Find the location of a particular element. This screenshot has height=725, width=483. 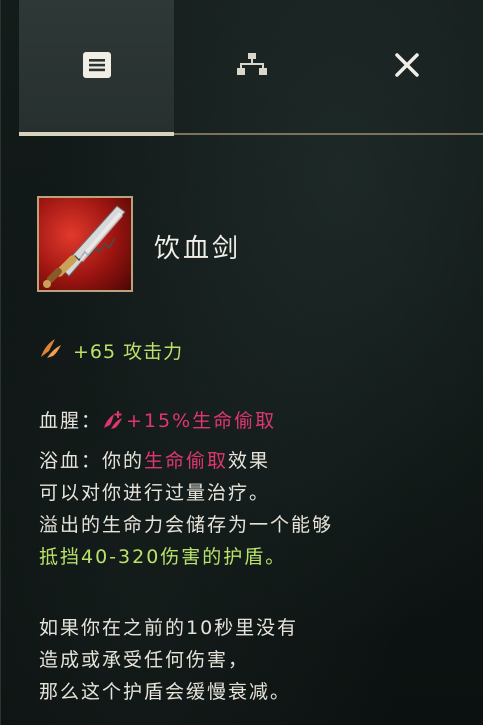

note-line-3: 那么这个护盾会缓慢衰减。 is located at coordinates (165, 692).